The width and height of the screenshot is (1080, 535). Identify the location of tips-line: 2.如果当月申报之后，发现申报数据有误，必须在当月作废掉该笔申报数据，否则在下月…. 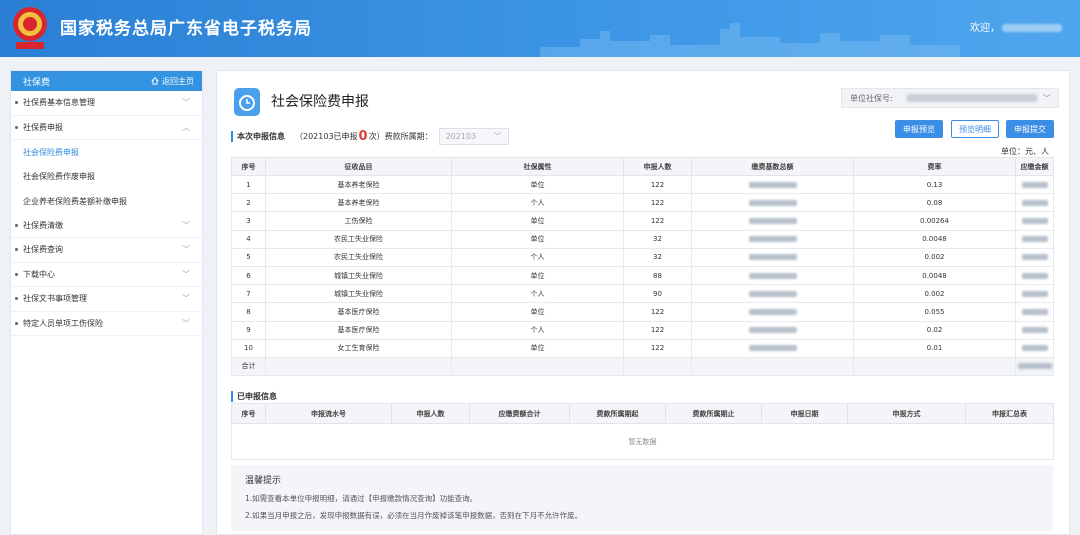
(414, 515).